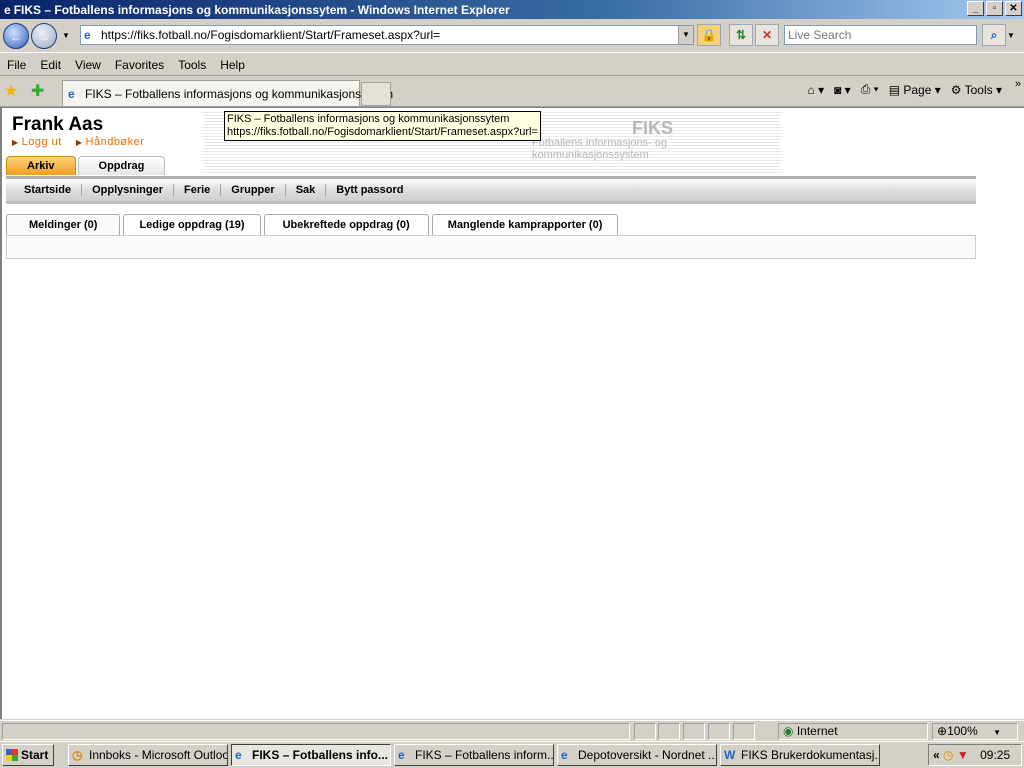  I want to click on page-menu: ▤ Page ▾, so click(915, 90).